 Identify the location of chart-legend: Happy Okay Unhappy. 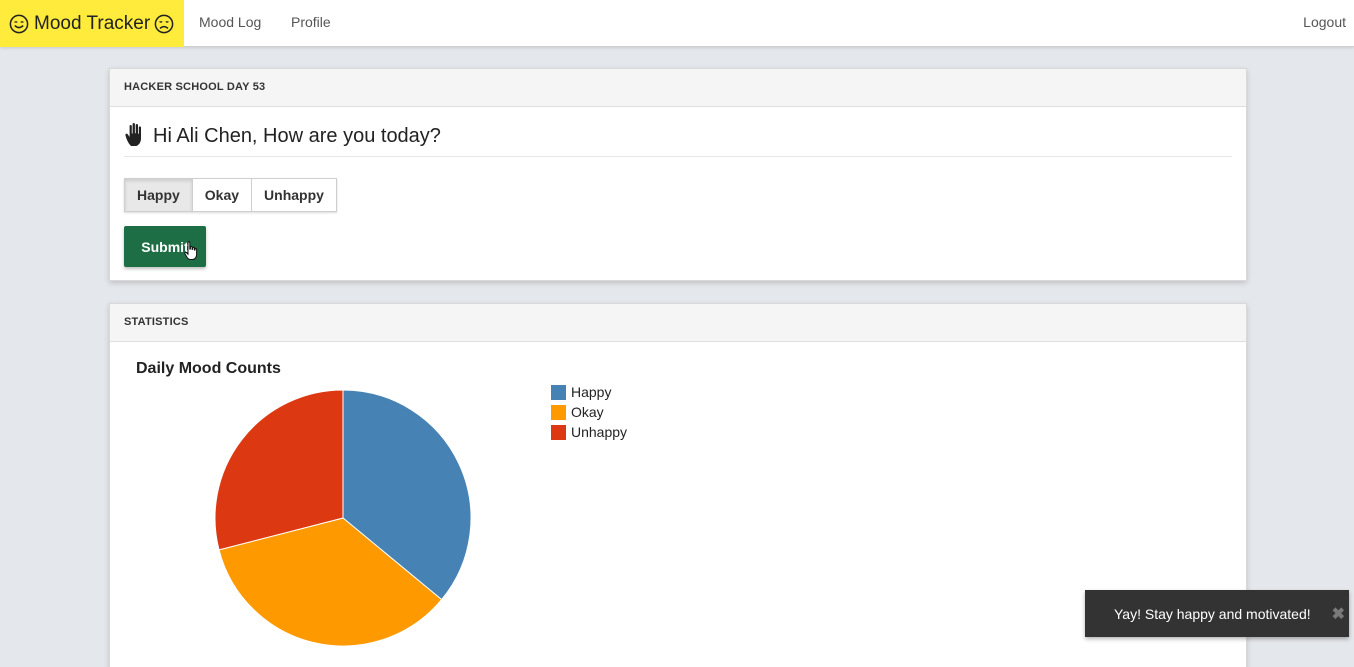
(589, 412).